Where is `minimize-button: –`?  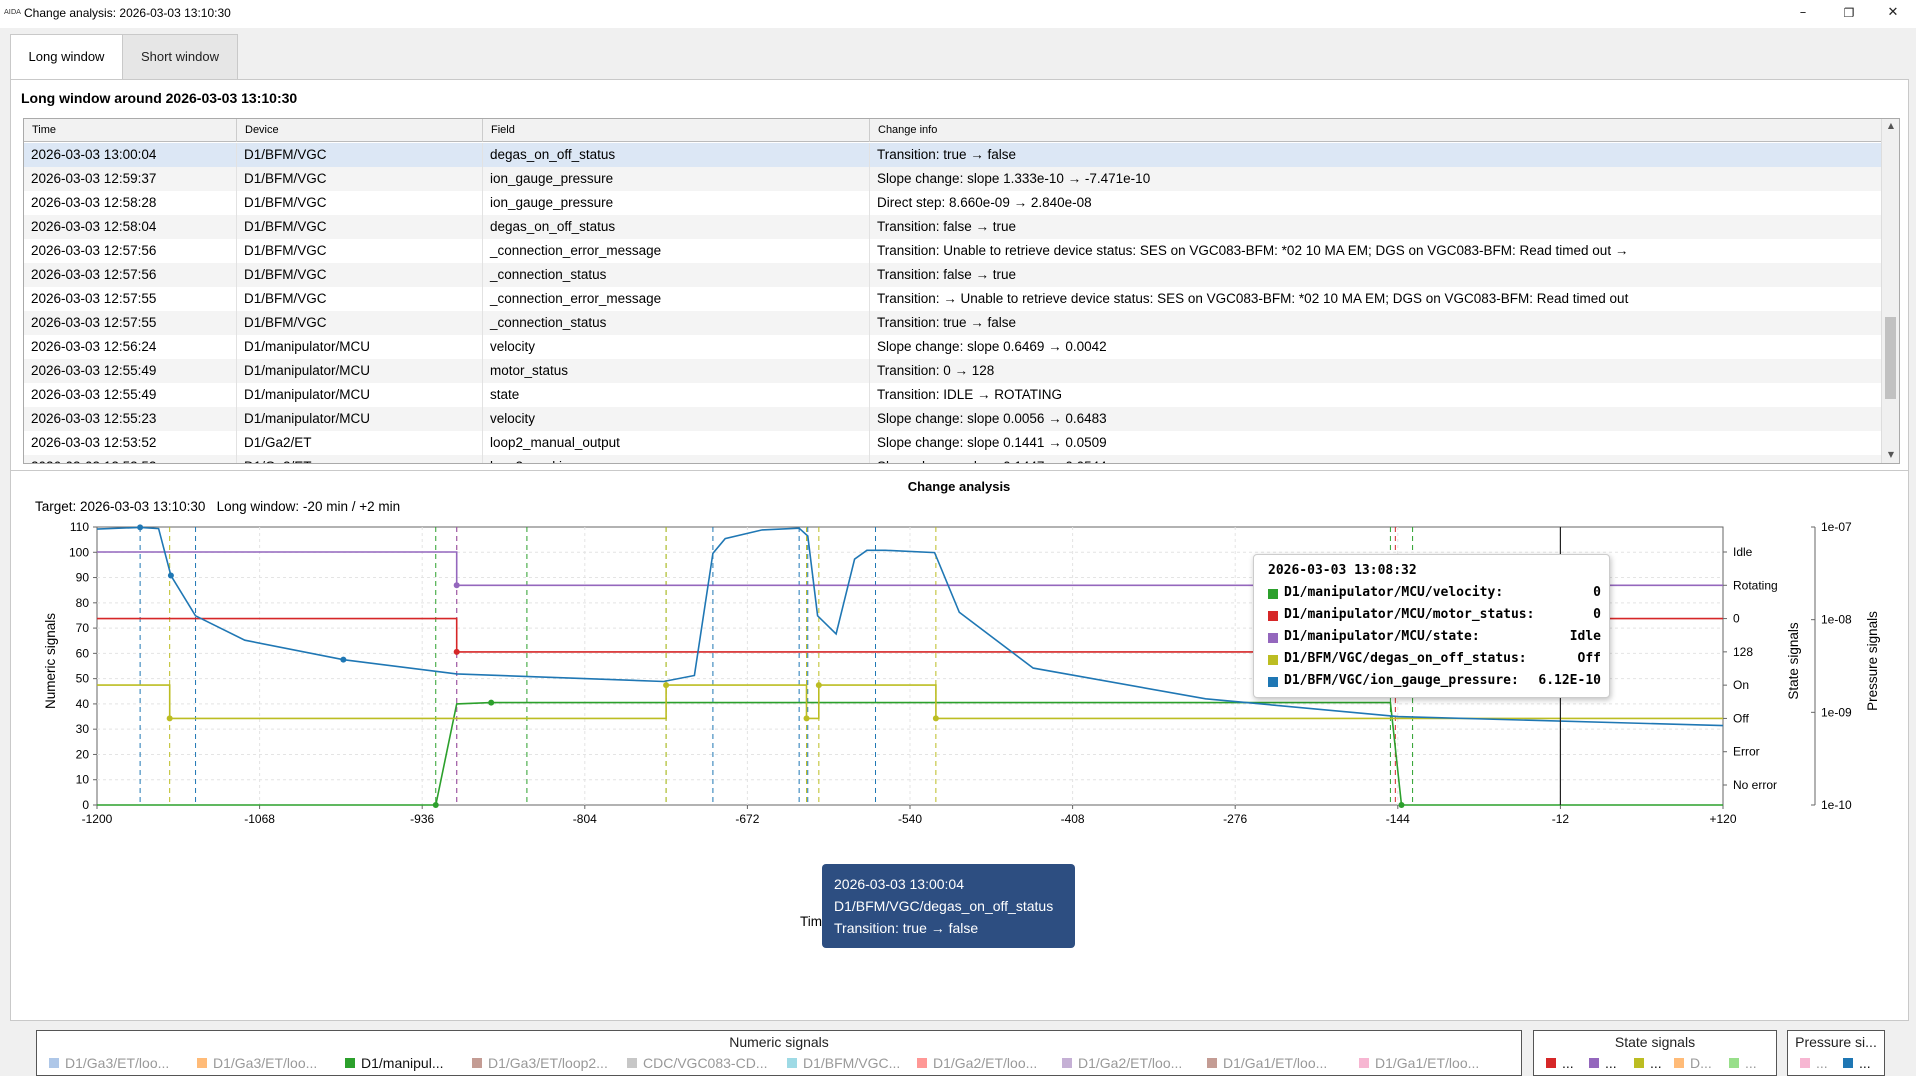 minimize-button: – is located at coordinates (1803, 14).